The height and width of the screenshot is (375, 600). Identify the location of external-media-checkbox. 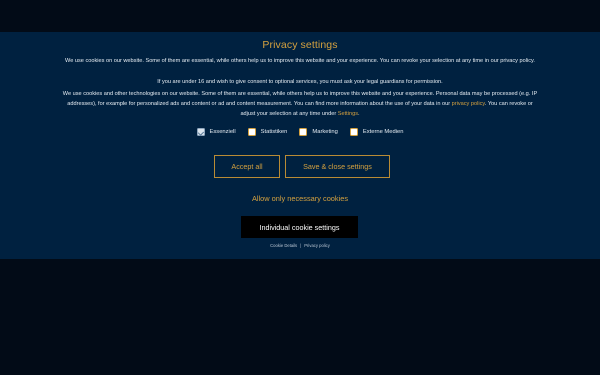
(353, 132).